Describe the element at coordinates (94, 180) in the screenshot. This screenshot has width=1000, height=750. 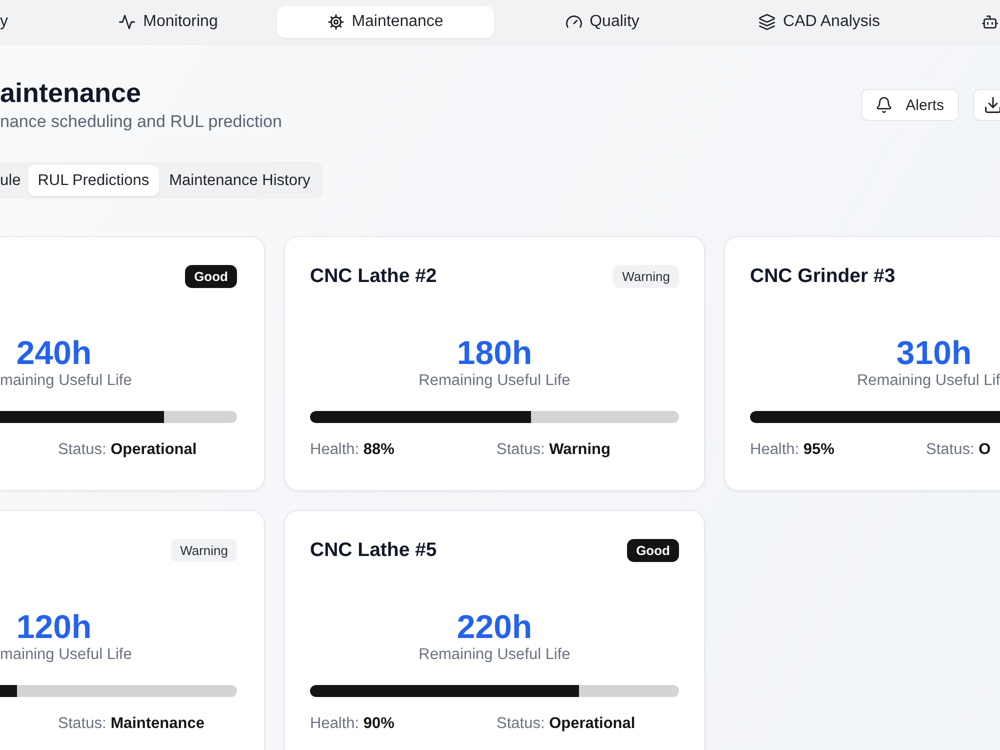
I see `tab: RUL Predictions` at that location.